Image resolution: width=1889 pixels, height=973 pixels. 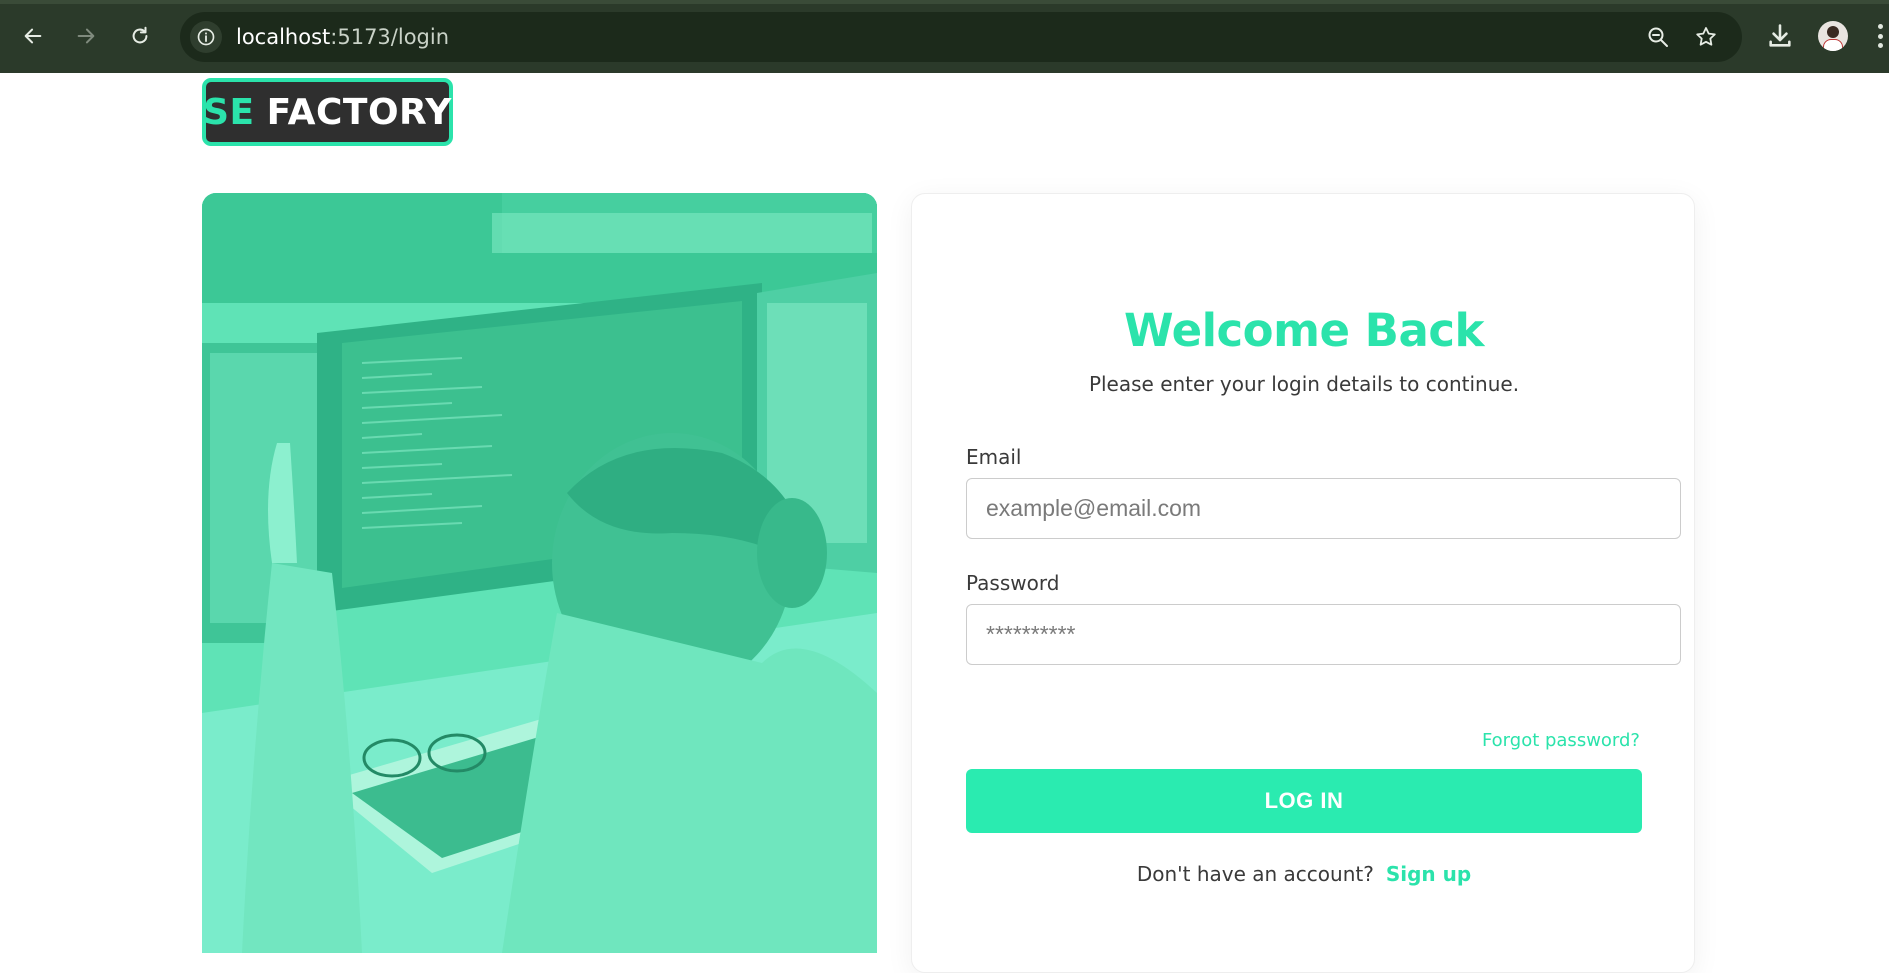 What do you see at coordinates (1881, 36) in the screenshot?
I see `menu-icon` at bounding box center [1881, 36].